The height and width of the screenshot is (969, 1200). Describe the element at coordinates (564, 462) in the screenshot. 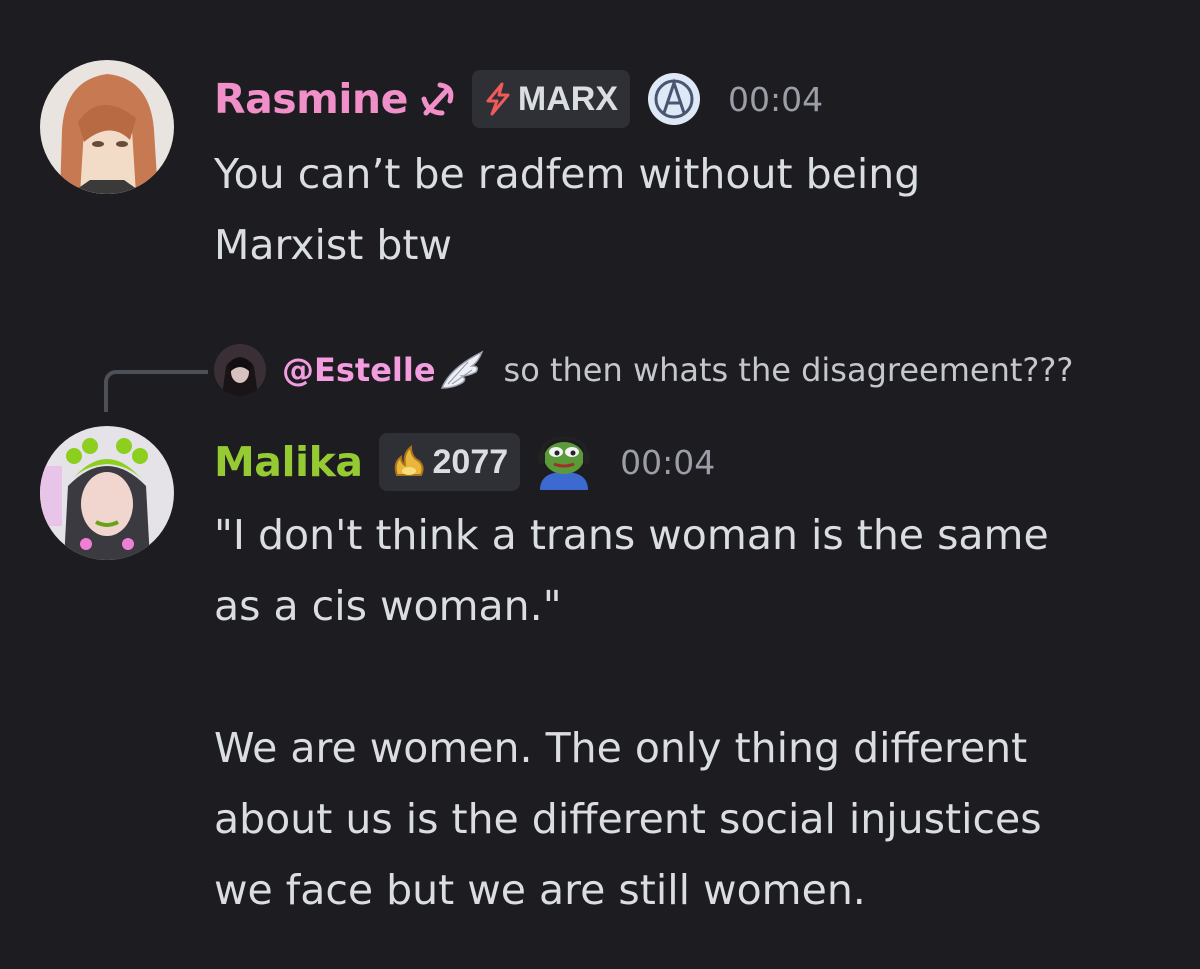

I see `pepe-headset-icon` at that location.